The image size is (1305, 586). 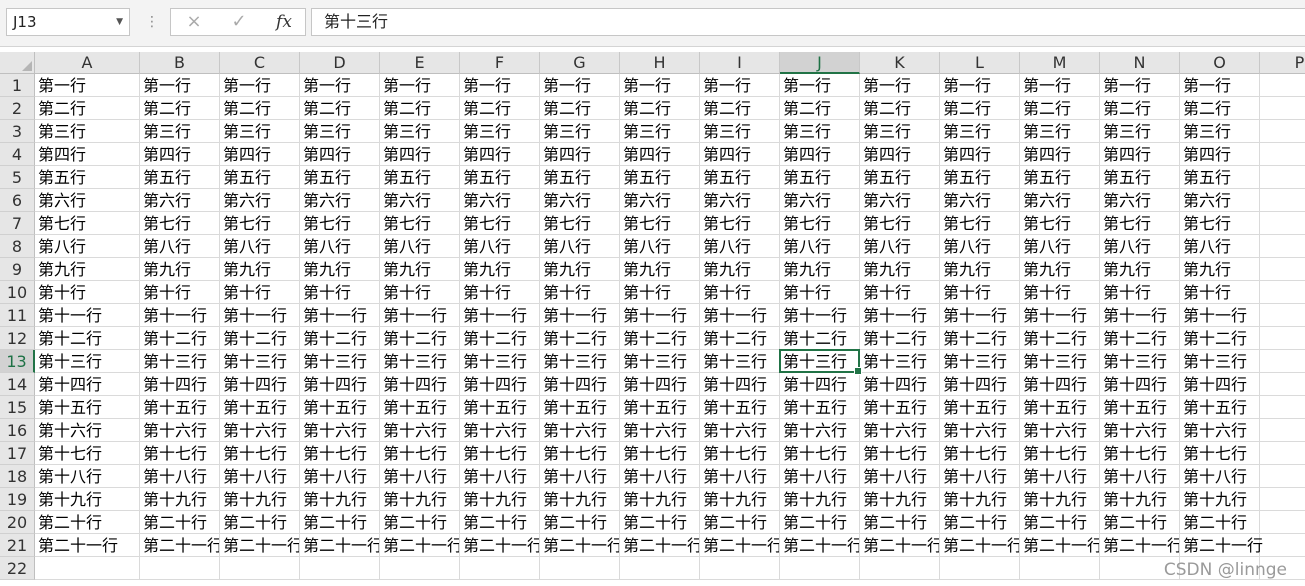 What do you see at coordinates (820, 177) in the screenshot?
I see `cell-j5: 第五行` at bounding box center [820, 177].